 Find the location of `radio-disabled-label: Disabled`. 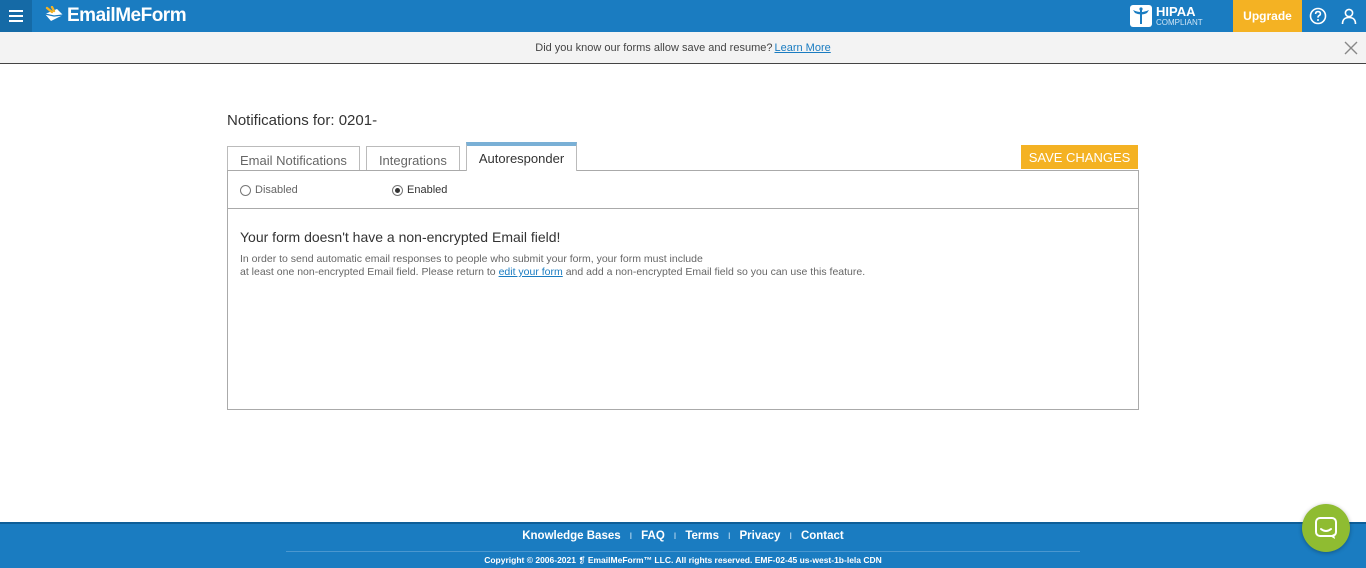

radio-disabled-label: Disabled is located at coordinates (276, 190).